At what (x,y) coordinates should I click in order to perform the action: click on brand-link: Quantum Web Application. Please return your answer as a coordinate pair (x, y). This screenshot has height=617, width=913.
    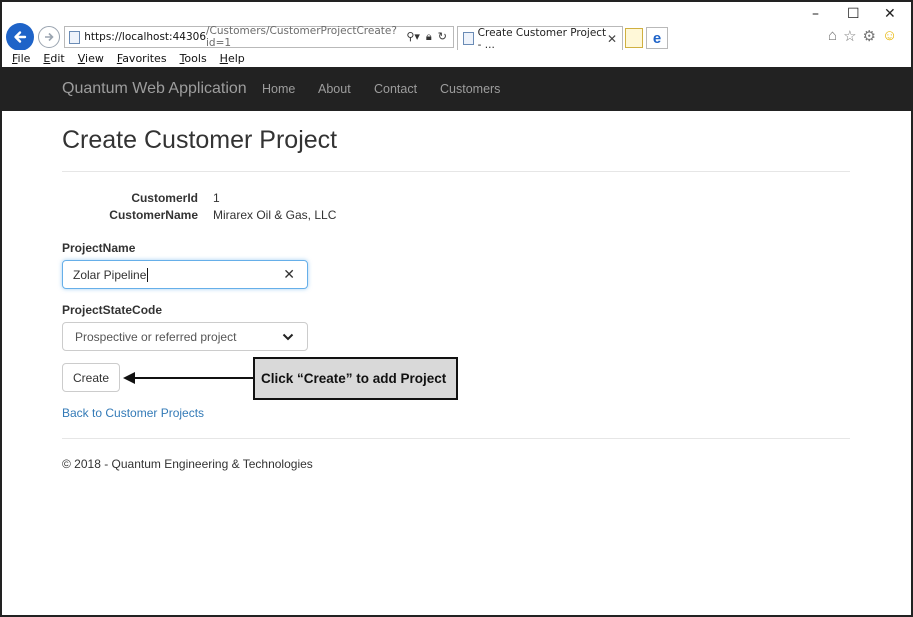
    Looking at the image, I should click on (154, 89).